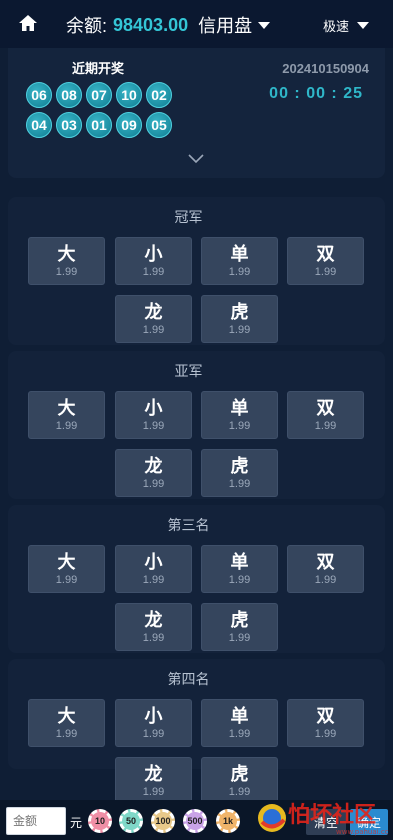 This screenshot has height=840, width=393. I want to click on chip-button: 10, so click(100, 821).